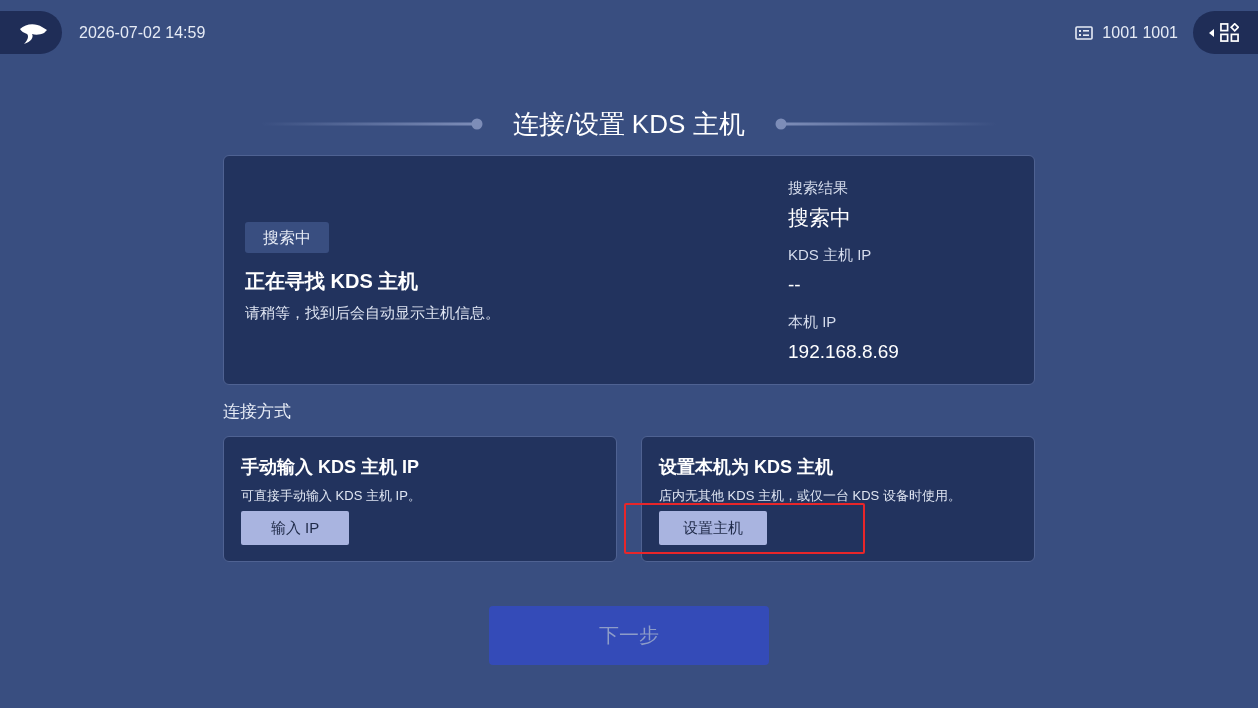 The image size is (1258, 708). What do you see at coordinates (818, 188) in the screenshot?
I see `info-label: 搜索结果` at bounding box center [818, 188].